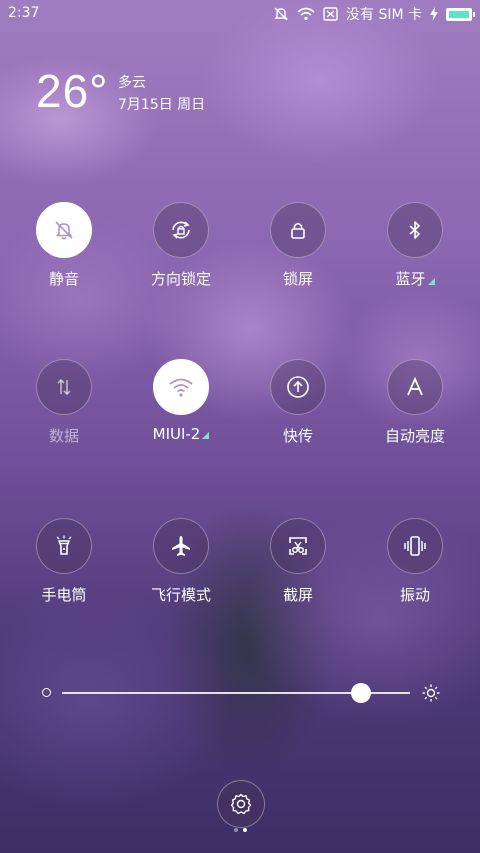 This screenshot has width=480, height=853. I want to click on temperature: 26°, so click(72, 91).